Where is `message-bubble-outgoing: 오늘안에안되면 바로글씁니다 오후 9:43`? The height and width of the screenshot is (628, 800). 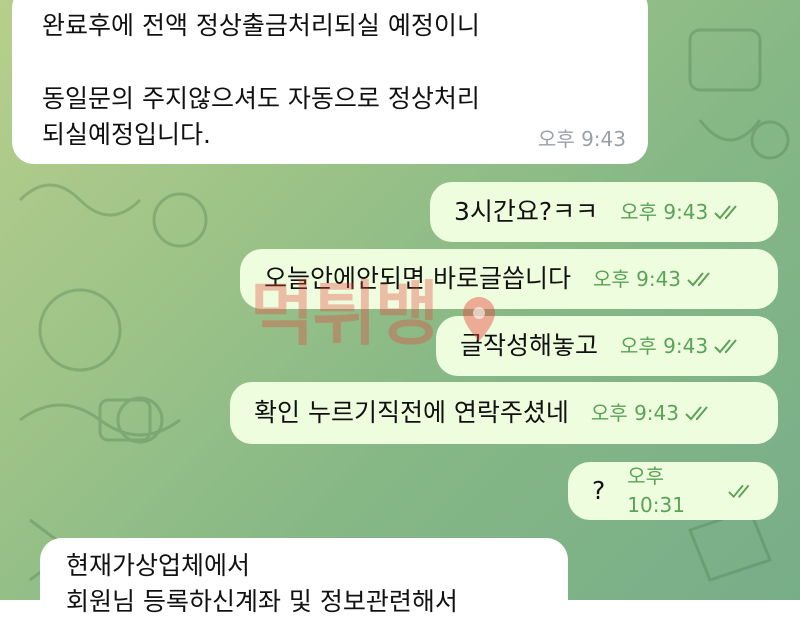
message-bubble-outgoing: 오늘안에안되면 바로글씁니다 오후 9:43 is located at coordinates (509, 279).